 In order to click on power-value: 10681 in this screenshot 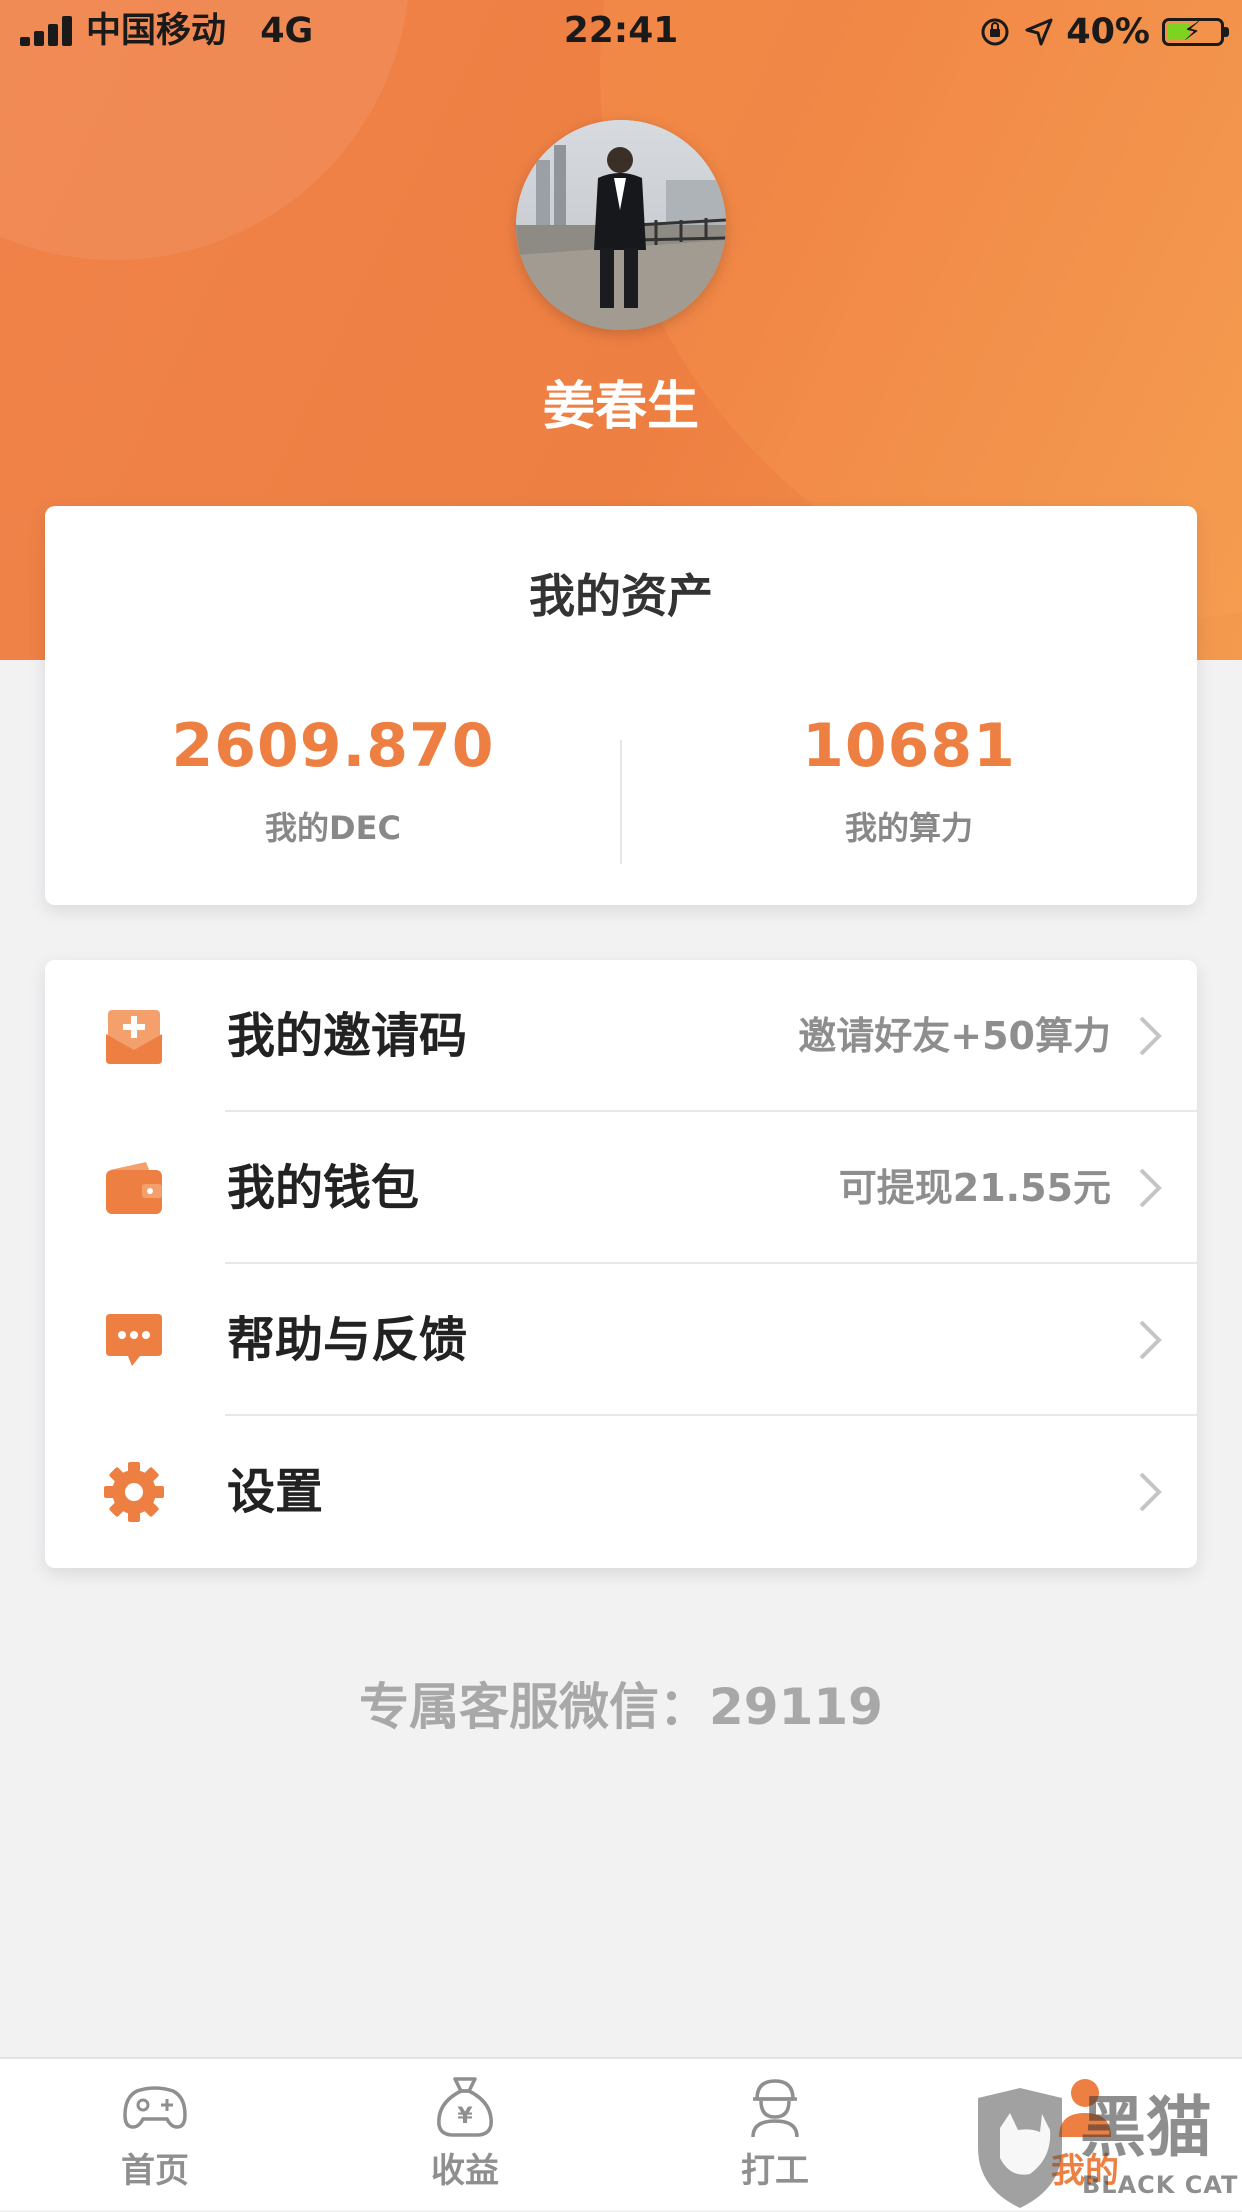, I will do `click(909, 746)`.